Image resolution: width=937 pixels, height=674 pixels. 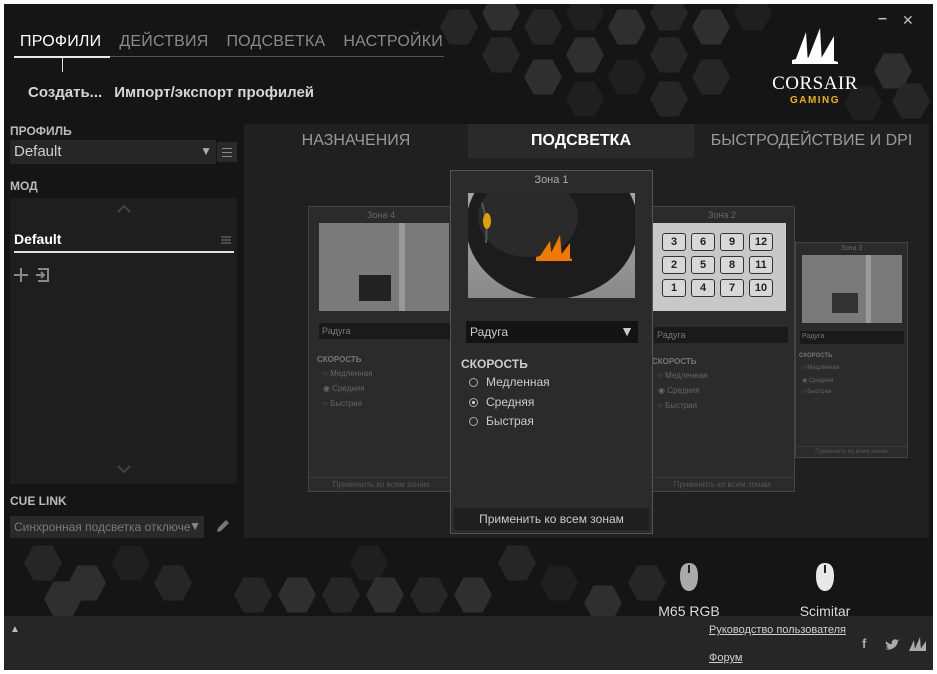 I want to click on menu-icon, so click(x=226, y=241).